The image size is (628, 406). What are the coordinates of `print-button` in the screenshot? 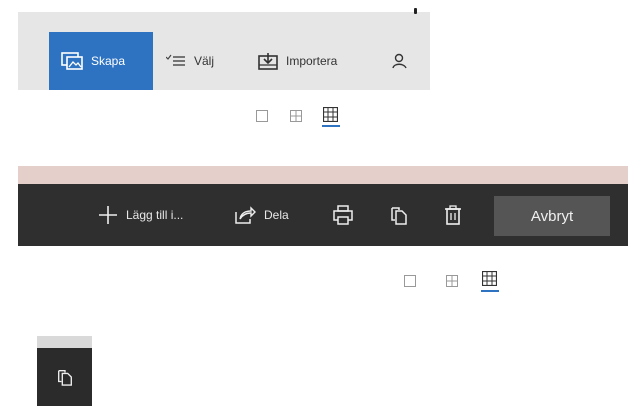 It's located at (343, 215).